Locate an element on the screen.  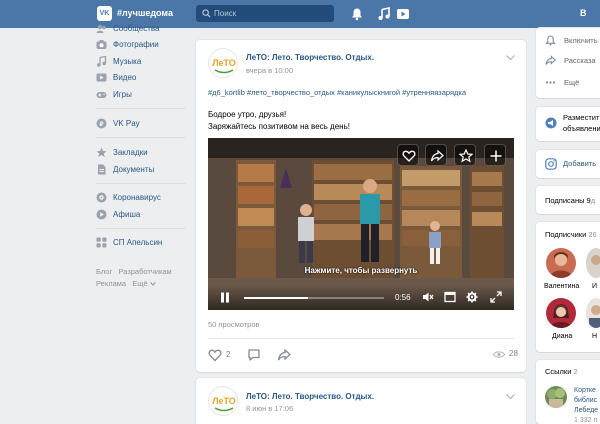
gamepad-icon is located at coordinates (101, 95).